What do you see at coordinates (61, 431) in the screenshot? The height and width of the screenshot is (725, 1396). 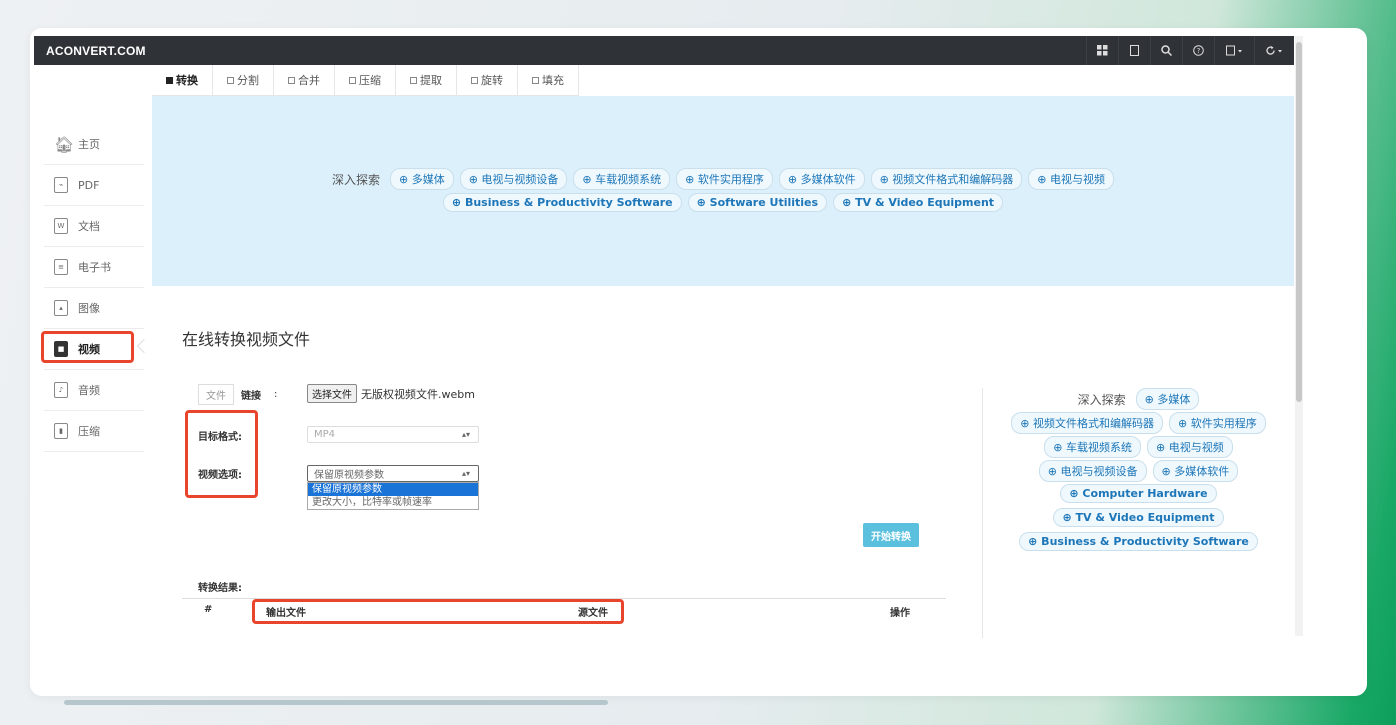 I see `archive-icon: ▮` at bounding box center [61, 431].